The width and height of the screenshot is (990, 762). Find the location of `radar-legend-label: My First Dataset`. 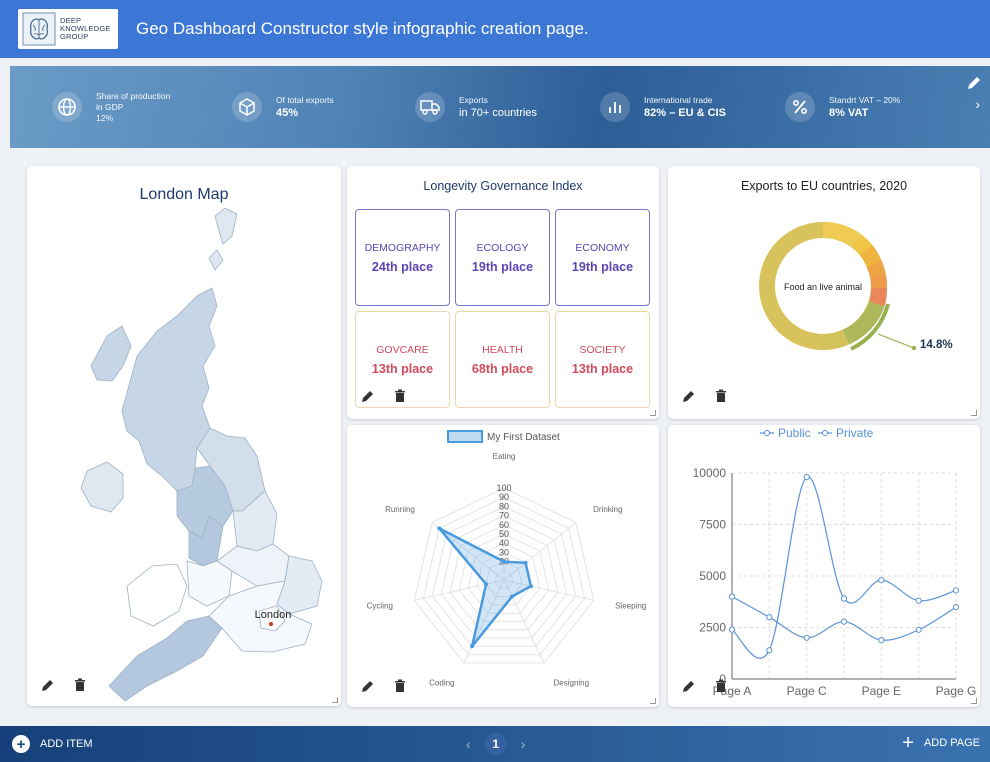

radar-legend-label: My First Dataset is located at coordinates (523, 437).